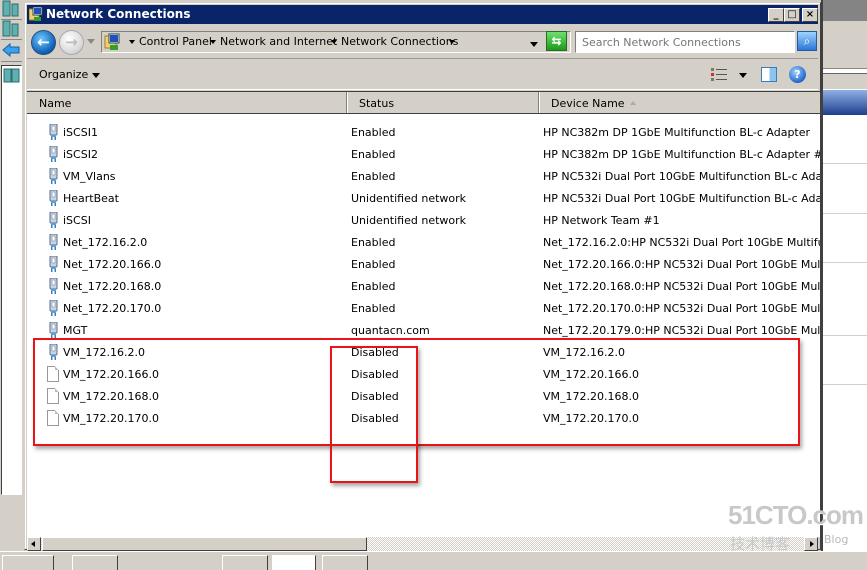  I want to click on cell-device-name: HP Network Team #1, so click(601, 220).